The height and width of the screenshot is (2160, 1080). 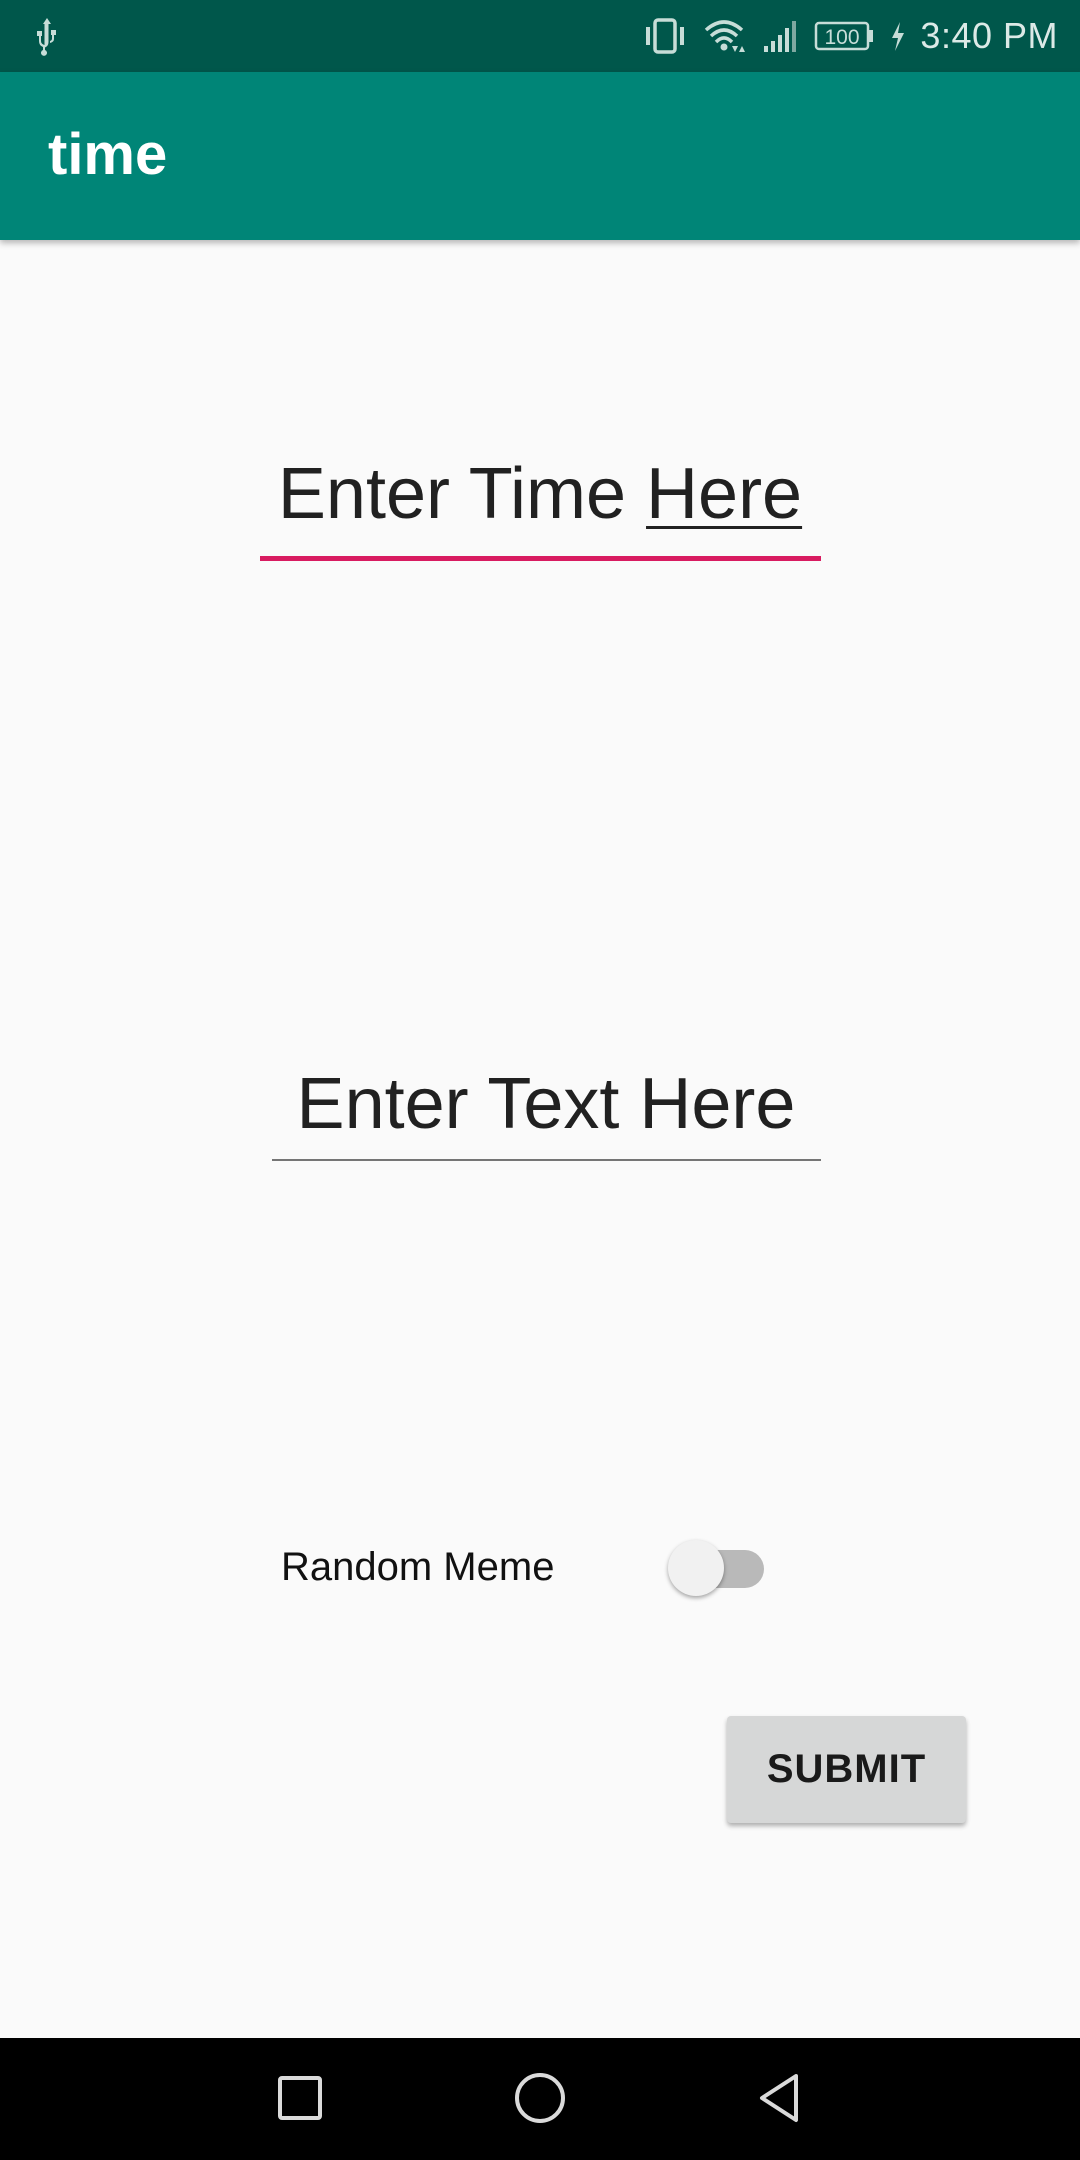 What do you see at coordinates (540, 36) in the screenshot?
I see `status-bar: 100 3:40 PM` at bounding box center [540, 36].